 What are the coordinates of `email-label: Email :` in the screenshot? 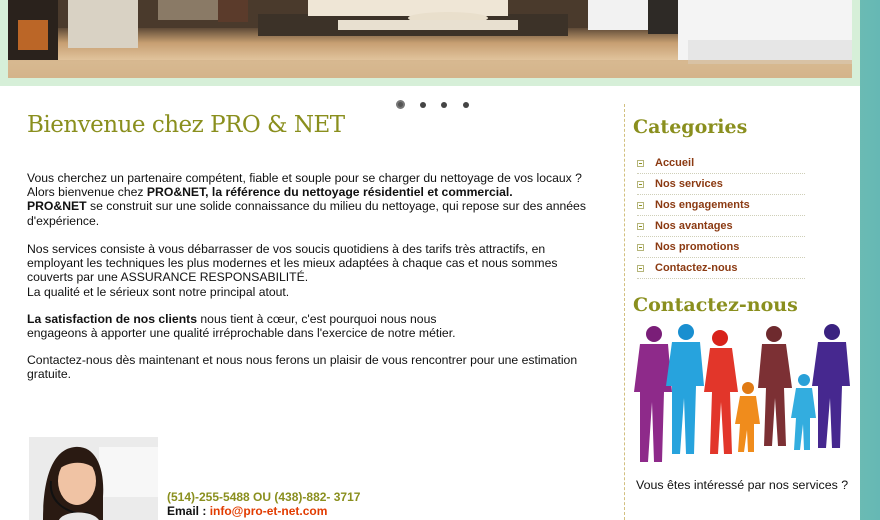 It's located at (188, 511).